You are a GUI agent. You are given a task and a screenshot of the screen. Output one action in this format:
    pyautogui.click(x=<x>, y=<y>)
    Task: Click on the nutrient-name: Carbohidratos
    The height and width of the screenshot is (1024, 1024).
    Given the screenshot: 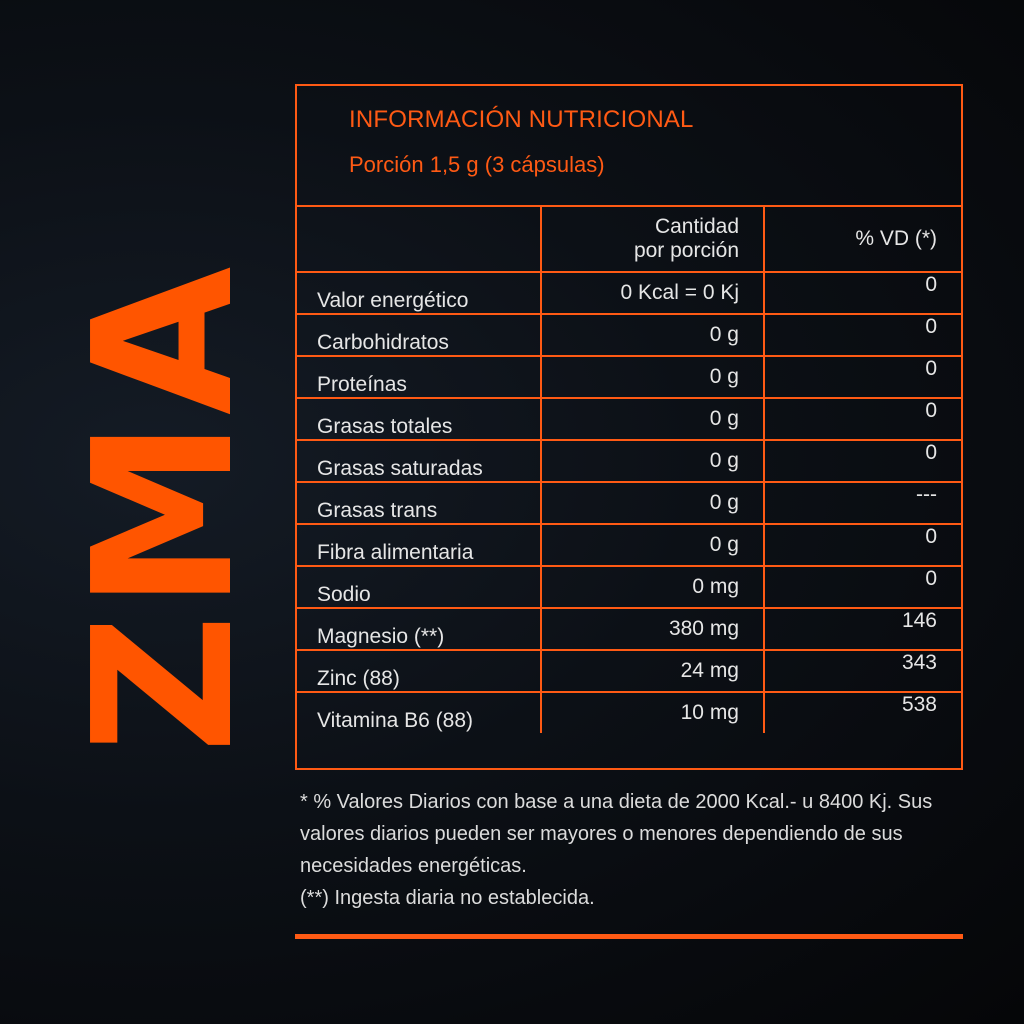 What is the action you would take?
    pyautogui.click(x=419, y=335)
    